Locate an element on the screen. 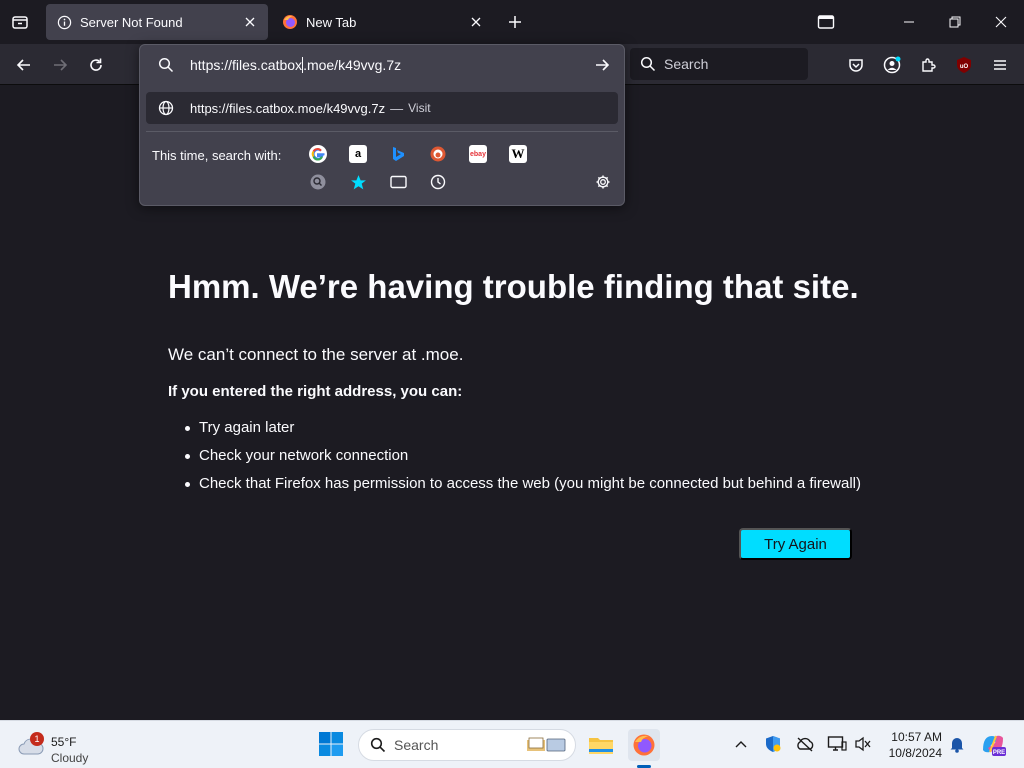 The width and height of the screenshot is (1024, 768). clock-time: 10:57 AM is located at coordinates (916, 737).